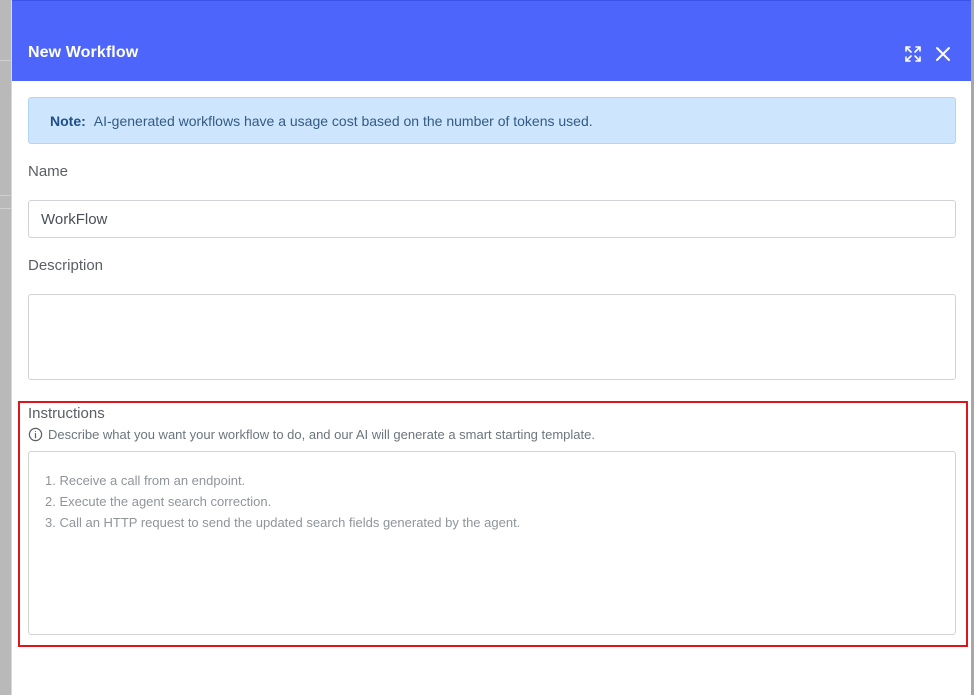  I want to click on page-backdrop, so click(5, 347).